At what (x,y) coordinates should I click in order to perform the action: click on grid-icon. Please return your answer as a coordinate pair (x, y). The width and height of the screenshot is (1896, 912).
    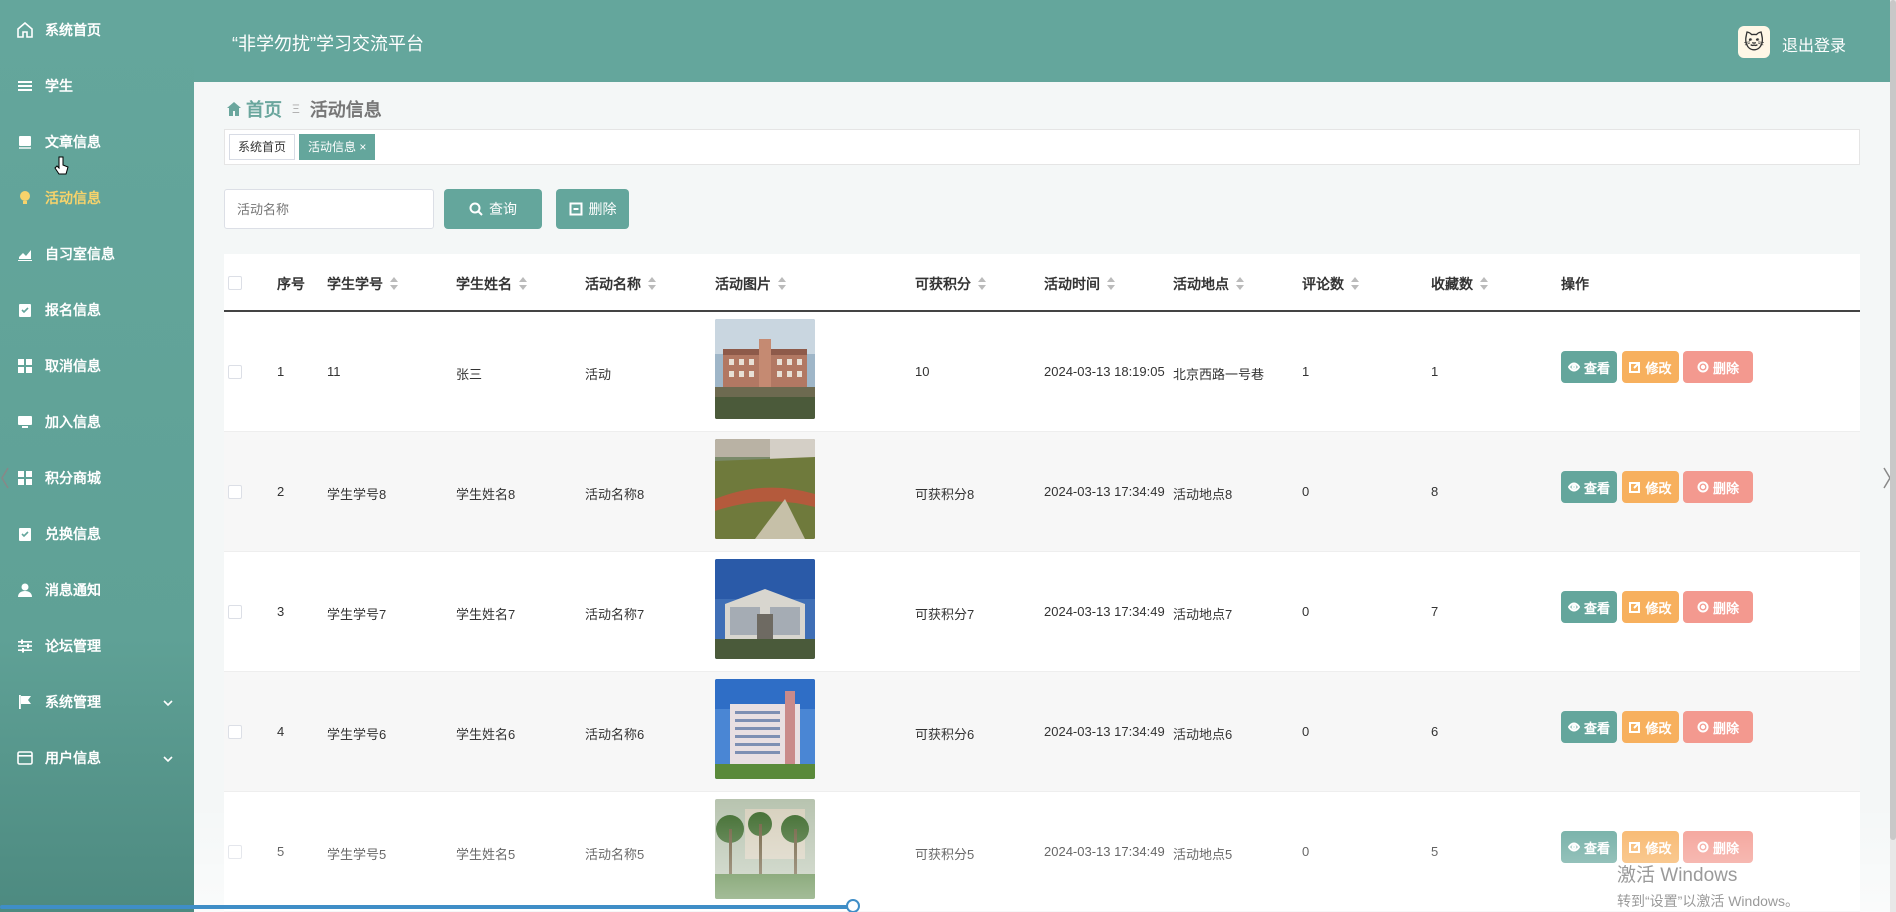
    Looking at the image, I should click on (24, 478).